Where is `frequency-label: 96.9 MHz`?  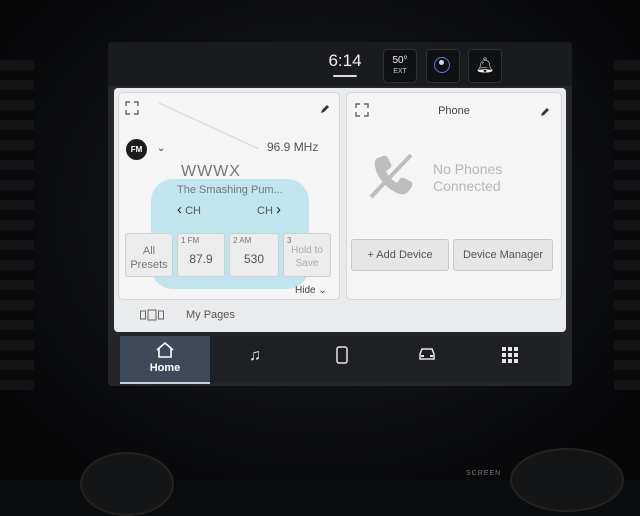 frequency-label: 96.9 MHz is located at coordinates (293, 147).